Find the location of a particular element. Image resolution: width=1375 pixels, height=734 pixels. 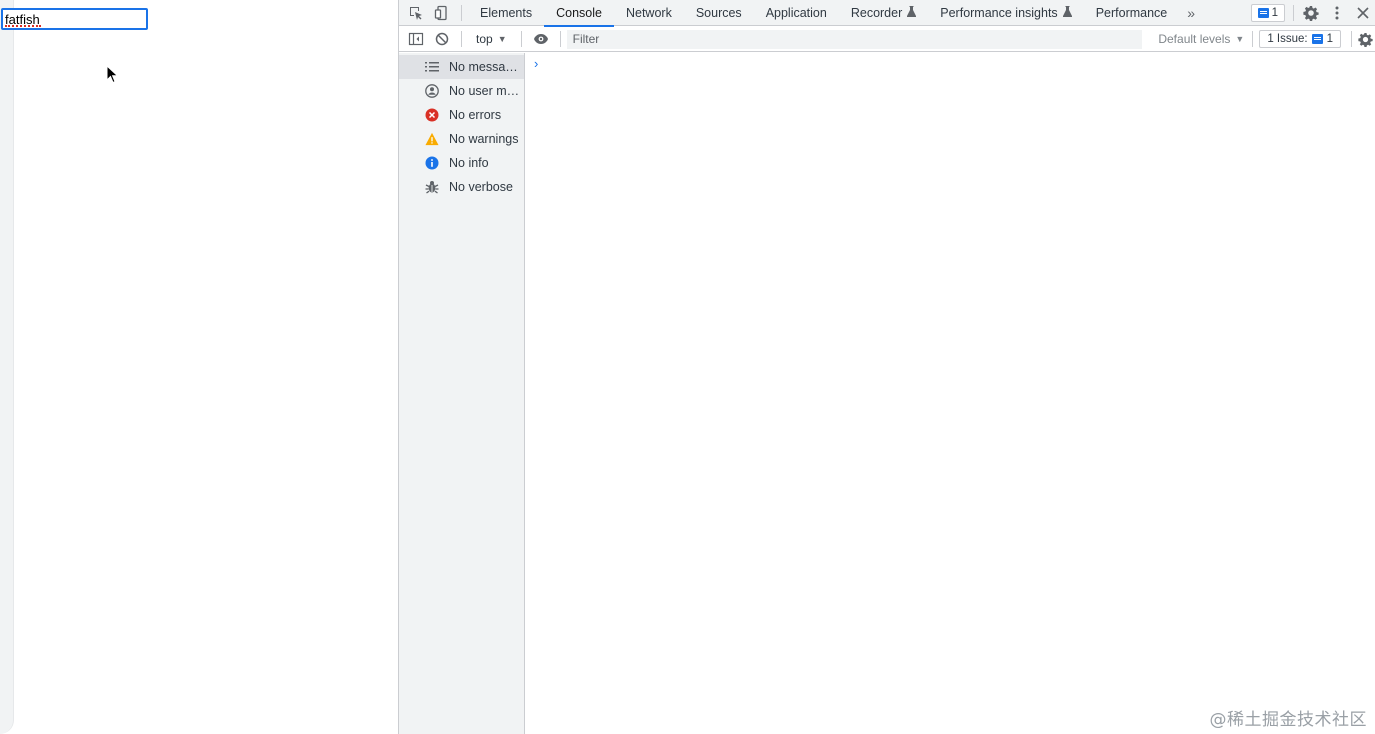

tab-application: Application is located at coordinates (796, 13).